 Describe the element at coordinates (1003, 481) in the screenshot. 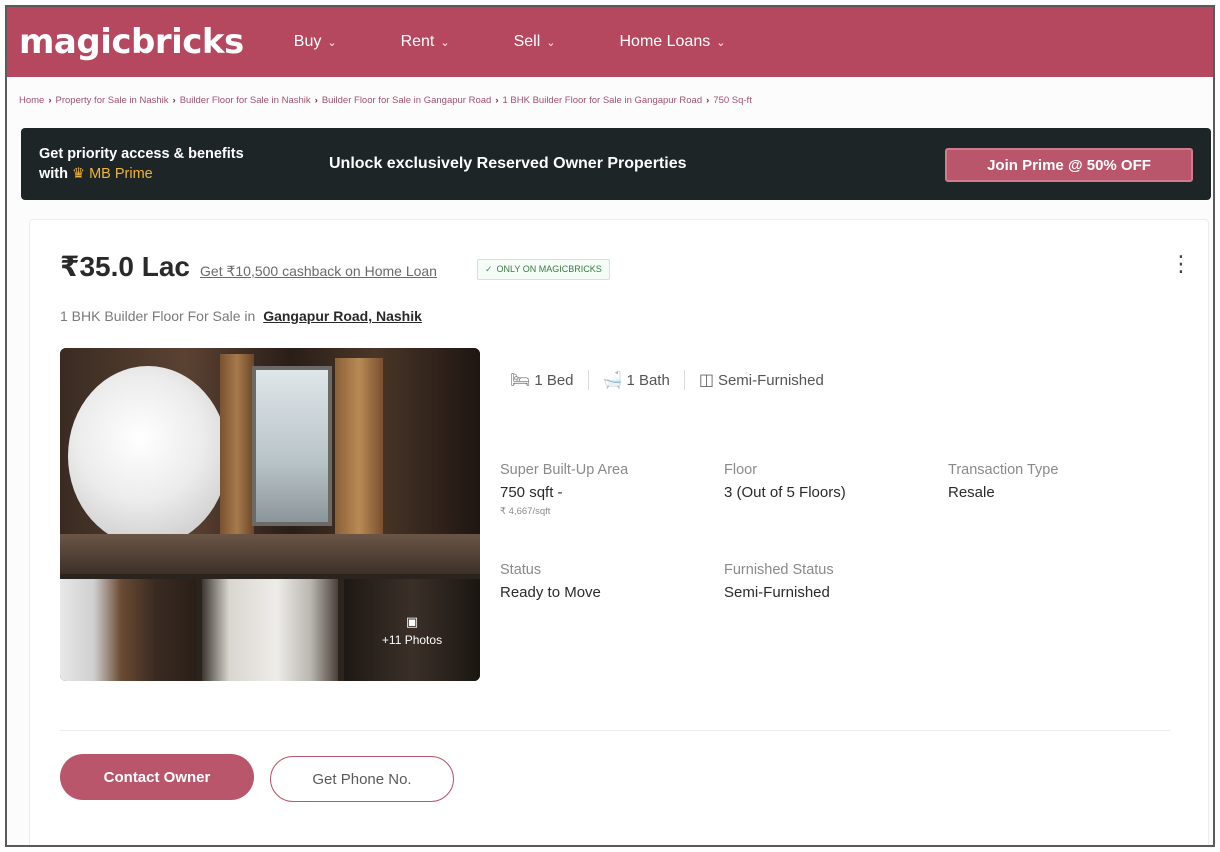

I see `detail-transaction: Transaction Type Resale` at that location.